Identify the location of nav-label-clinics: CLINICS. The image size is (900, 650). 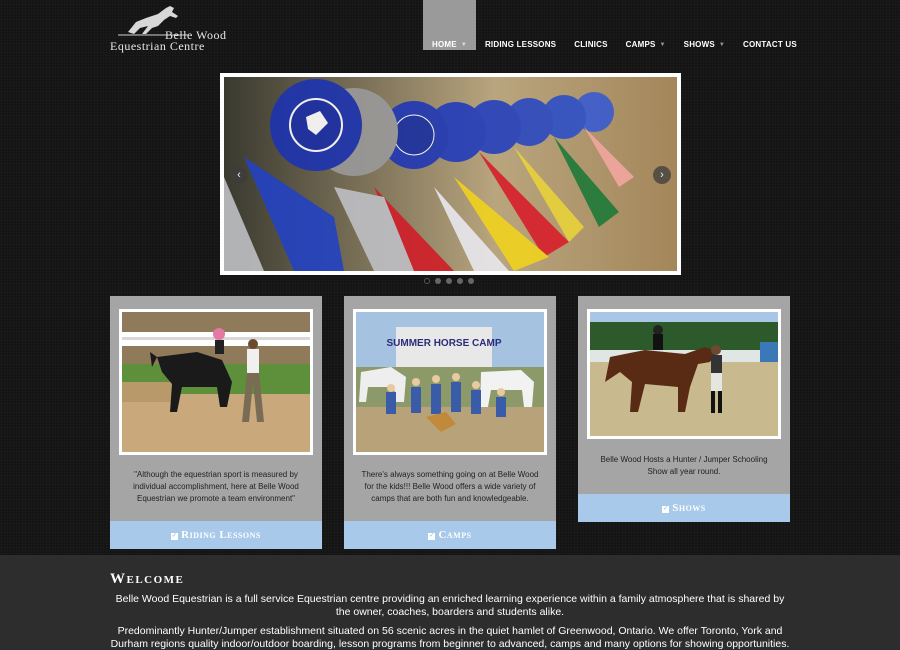
(591, 44).